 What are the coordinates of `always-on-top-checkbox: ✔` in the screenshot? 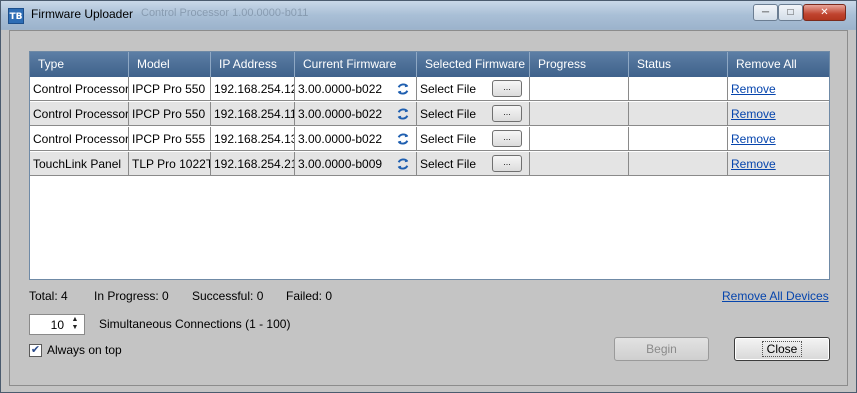 It's located at (35, 350).